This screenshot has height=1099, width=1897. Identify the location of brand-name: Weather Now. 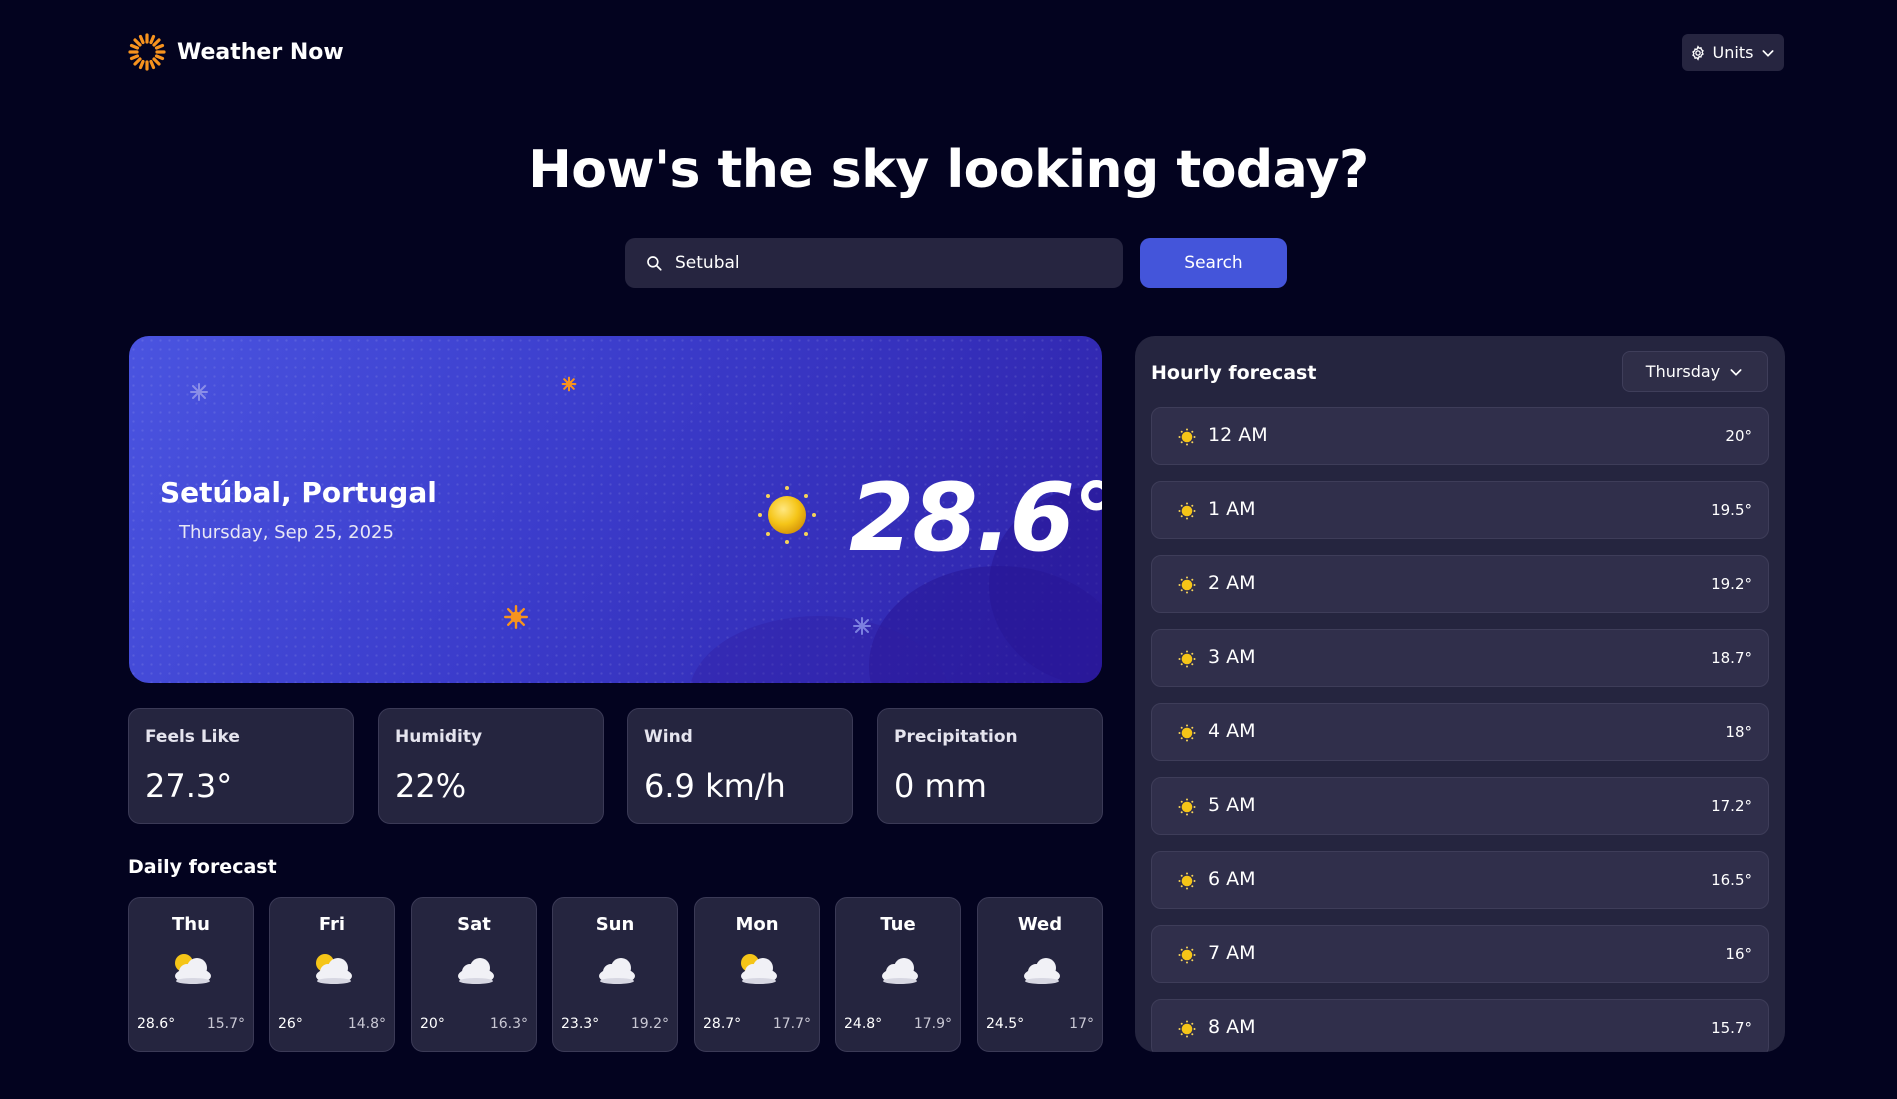
(260, 52).